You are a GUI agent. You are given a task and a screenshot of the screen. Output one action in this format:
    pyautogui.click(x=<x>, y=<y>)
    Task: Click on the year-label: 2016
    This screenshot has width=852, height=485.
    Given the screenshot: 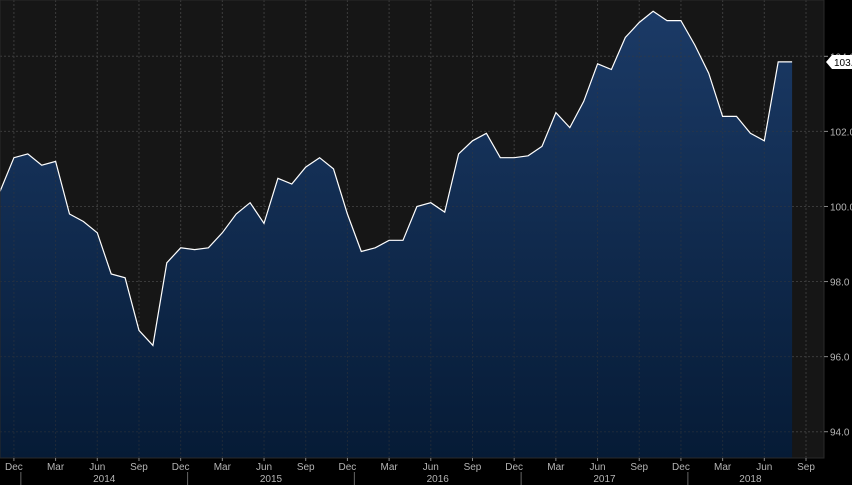 What is the action you would take?
    pyautogui.click(x=438, y=479)
    